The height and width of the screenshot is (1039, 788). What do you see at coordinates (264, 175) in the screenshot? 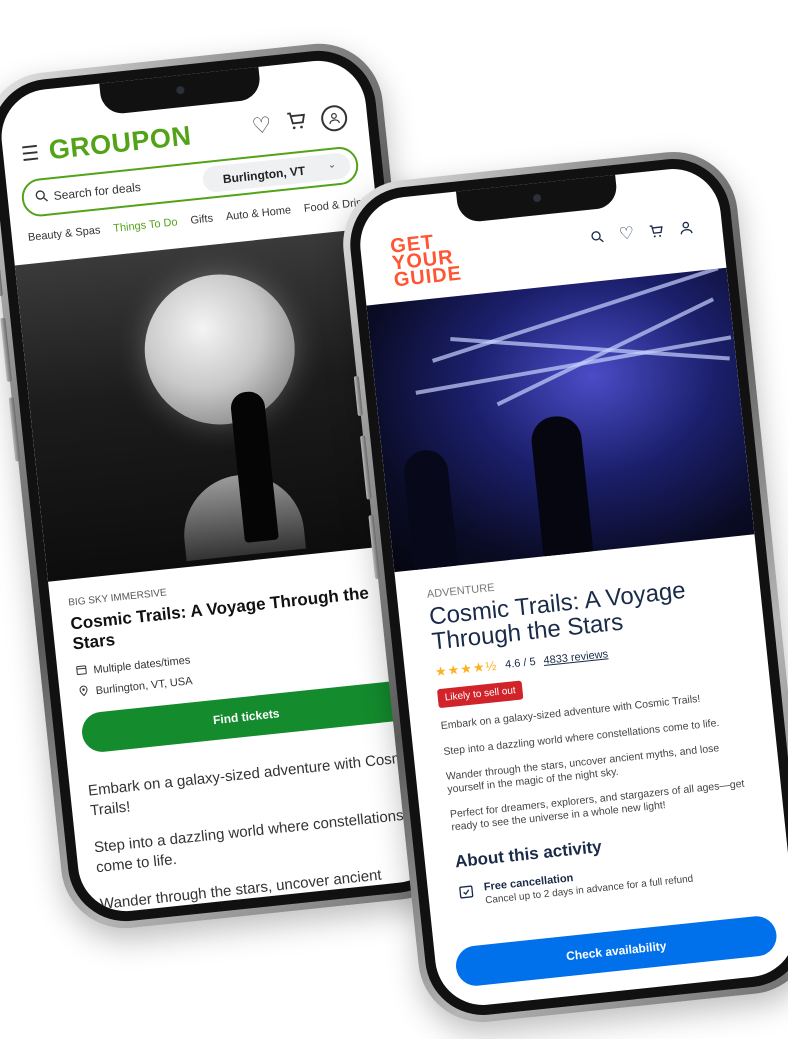
I see `location-label: Burlington, VT` at bounding box center [264, 175].